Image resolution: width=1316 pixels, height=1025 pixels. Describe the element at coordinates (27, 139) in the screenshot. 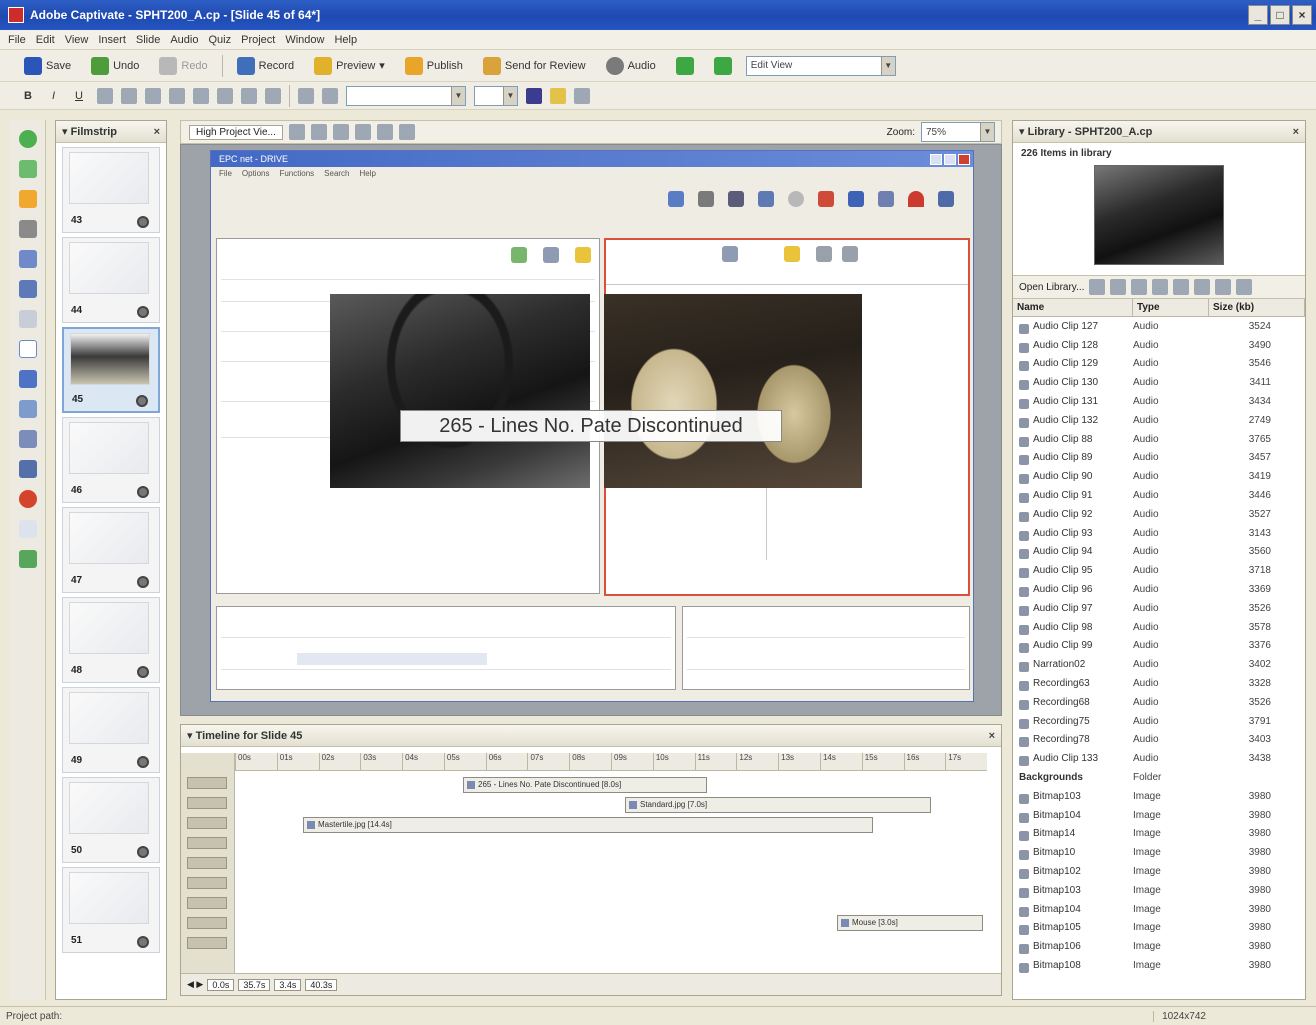

I see `caption-icon` at that location.